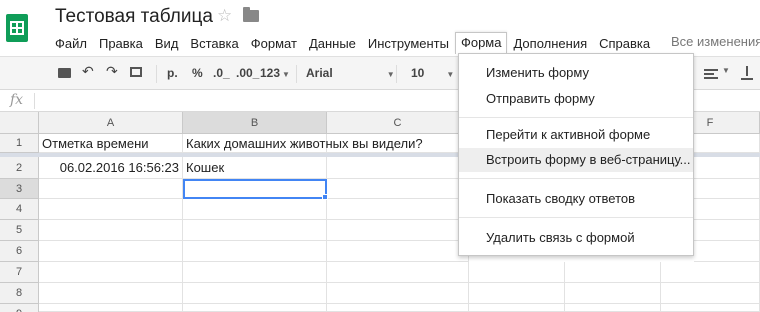 This screenshot has height=312, width=760. Describe the element at coordinates (613, 272) in the screenshot. I see `cell-e7` at that location.